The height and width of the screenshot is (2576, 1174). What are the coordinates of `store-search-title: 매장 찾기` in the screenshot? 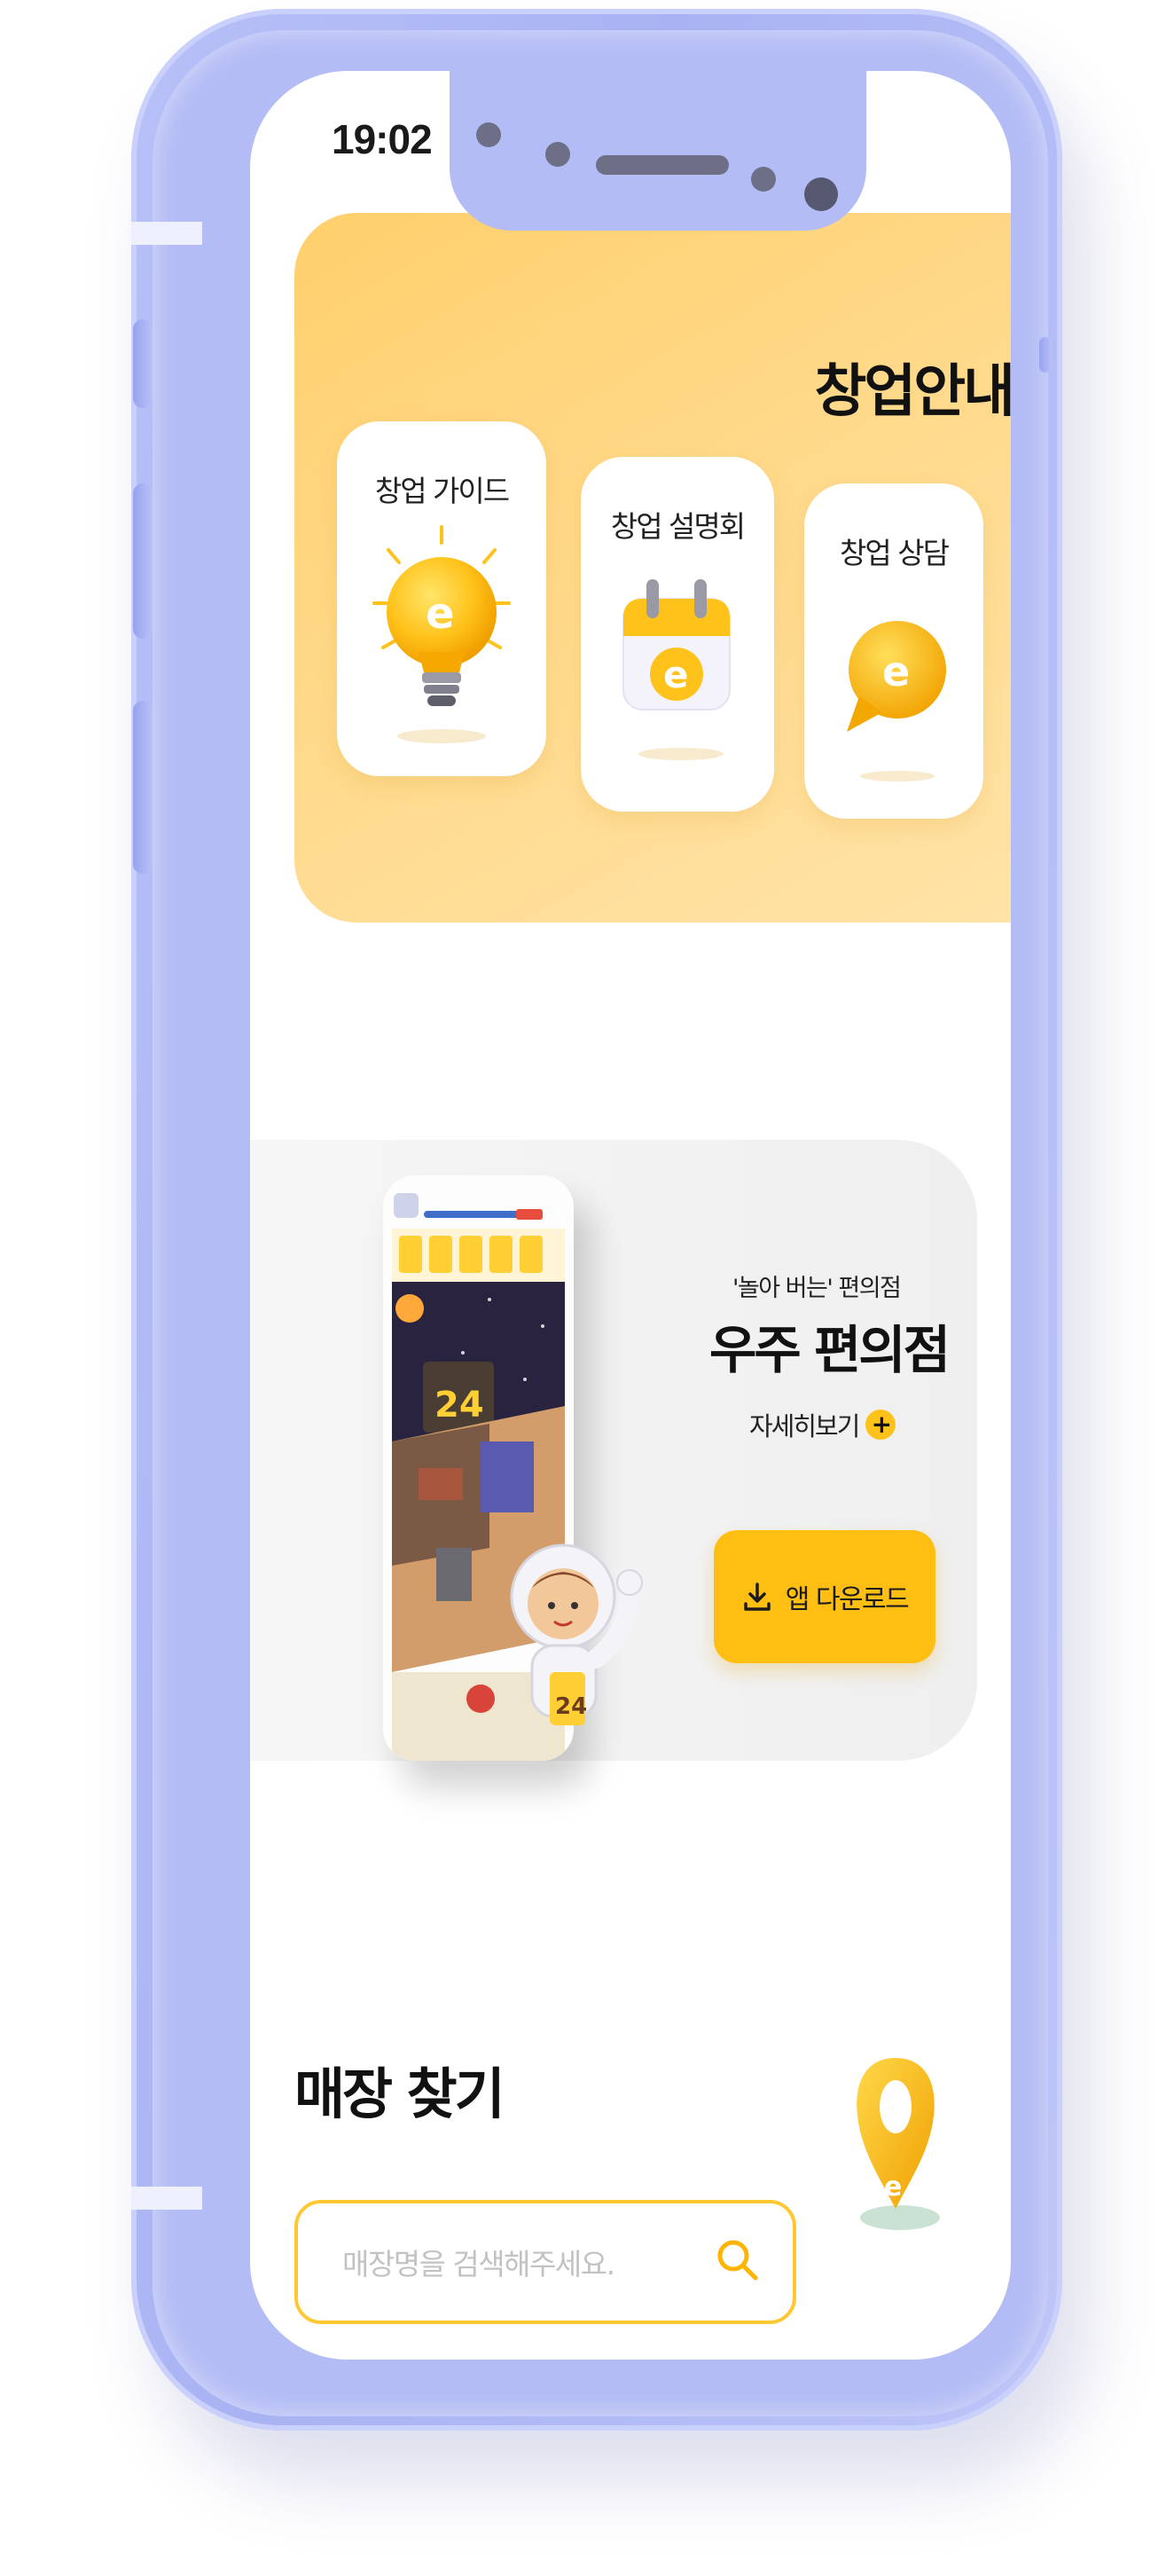 It's located at (399, 2094).